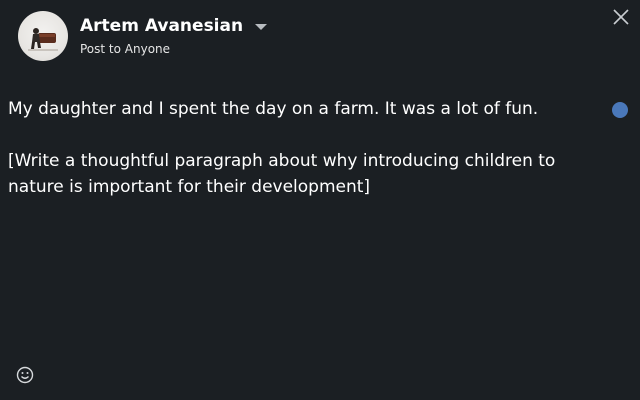 Image resolution: width=640 pixels, height=400 pixels. Describe the element at coordinates (125, 49) in the screenshot. I see `post-visibility: Post to Anyone` at that location.